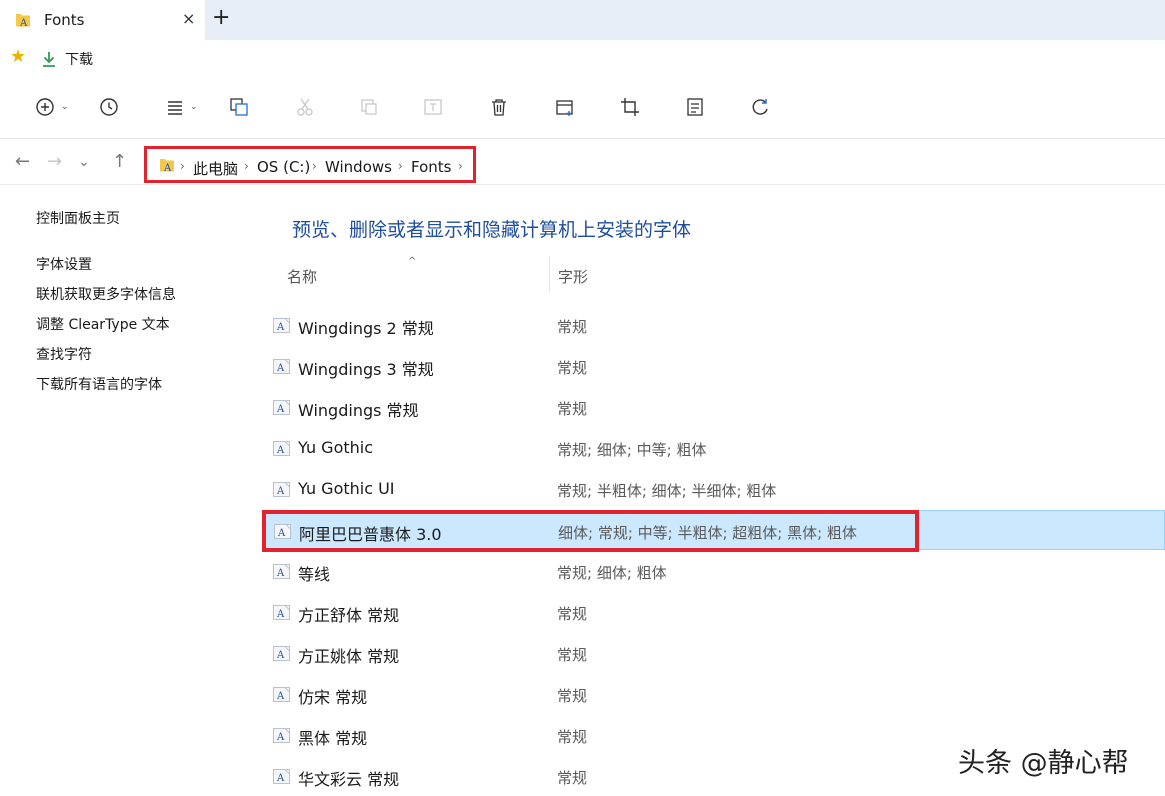 The height and width of the screenshot is (796, 1165). Describe the element at coordinates (1043, 763) in the screenshot. I see `watermark: 头条 @静心帮` at that location.